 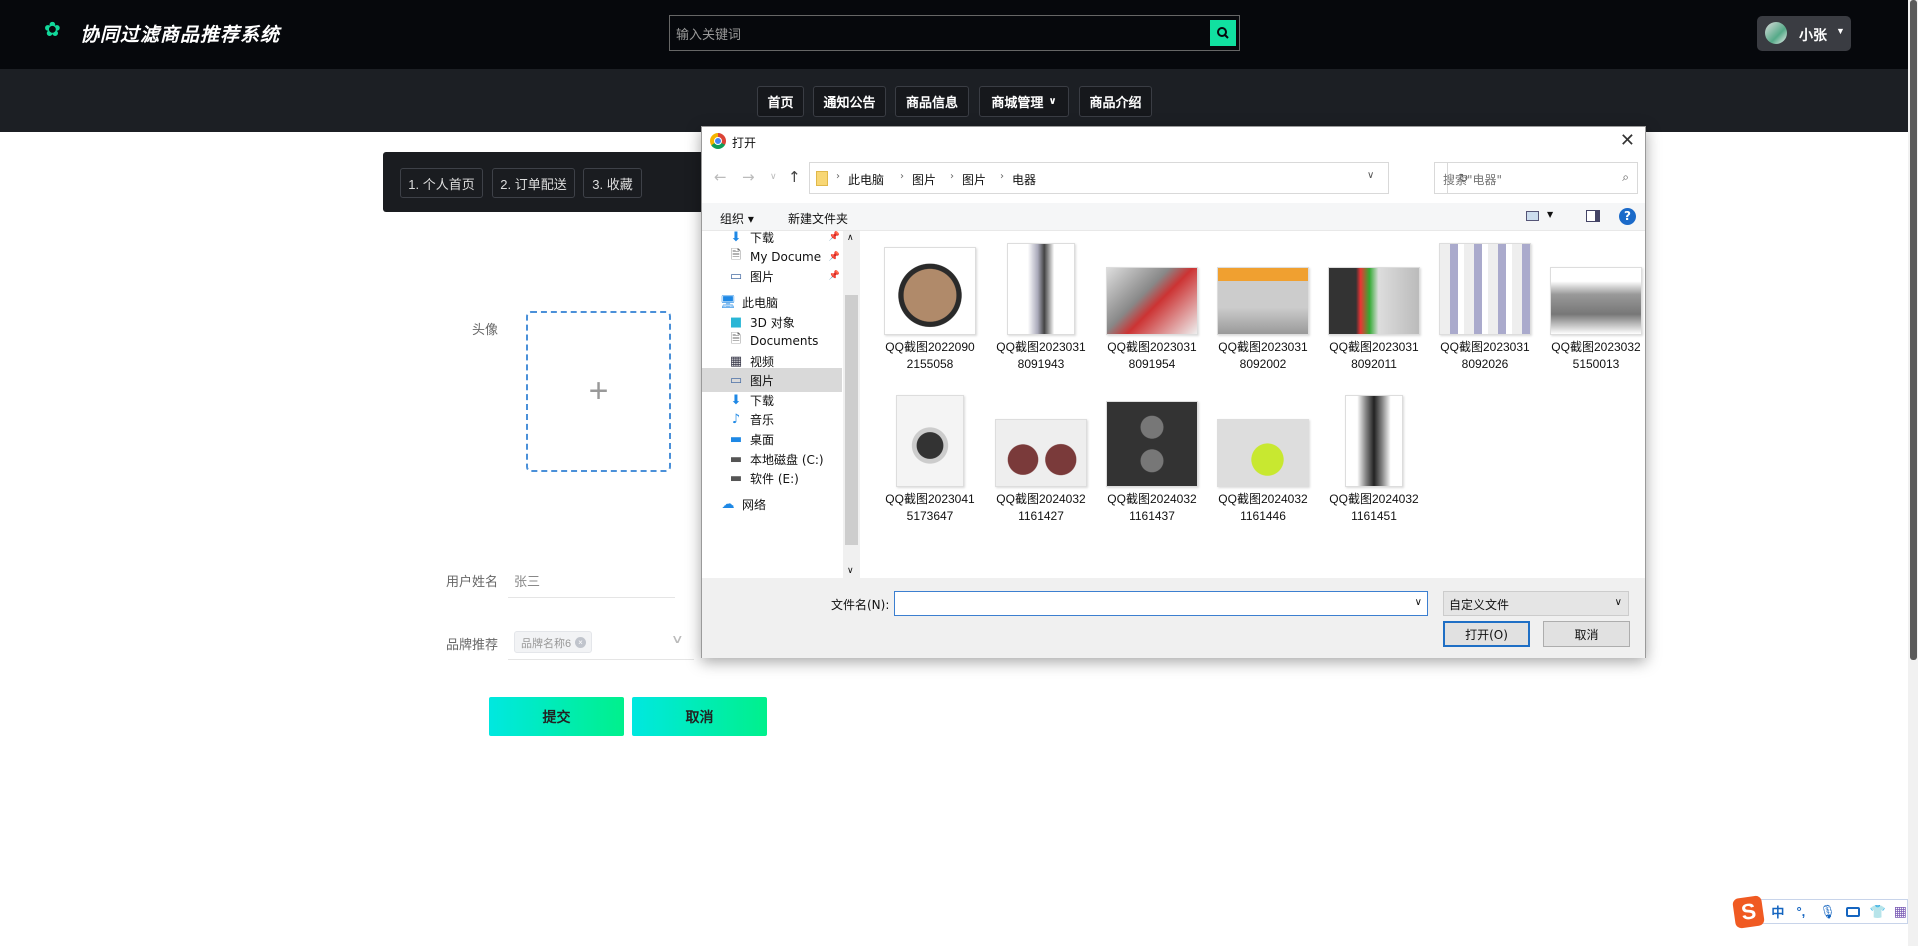 What do you see at coordinates (1777, 911) in the screenshot?
I see `ime-language: 中` at bounding box center [1777, 911].